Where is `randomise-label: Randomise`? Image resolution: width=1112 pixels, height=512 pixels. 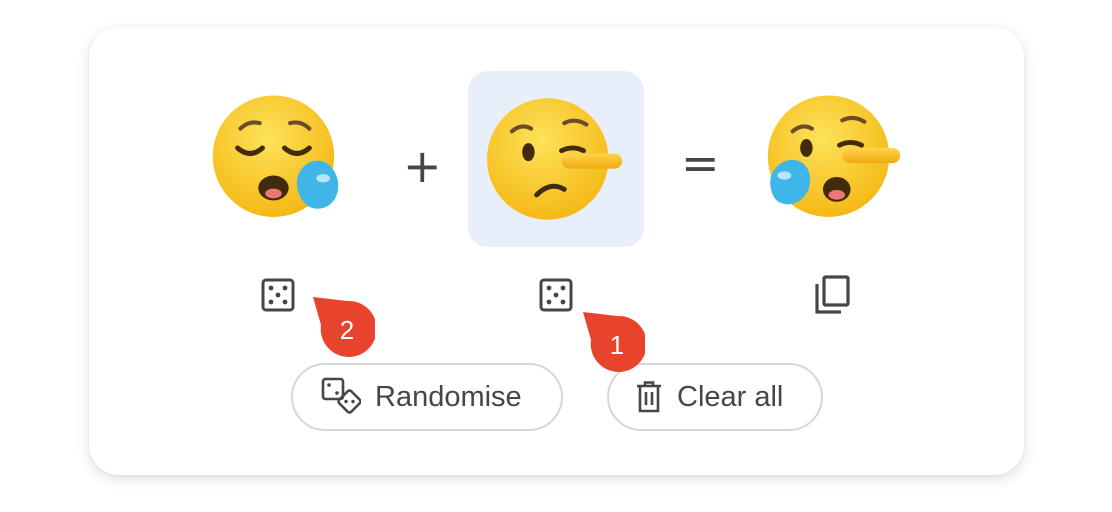 randomise-label: Randomise is located at coordinates (448, 396).